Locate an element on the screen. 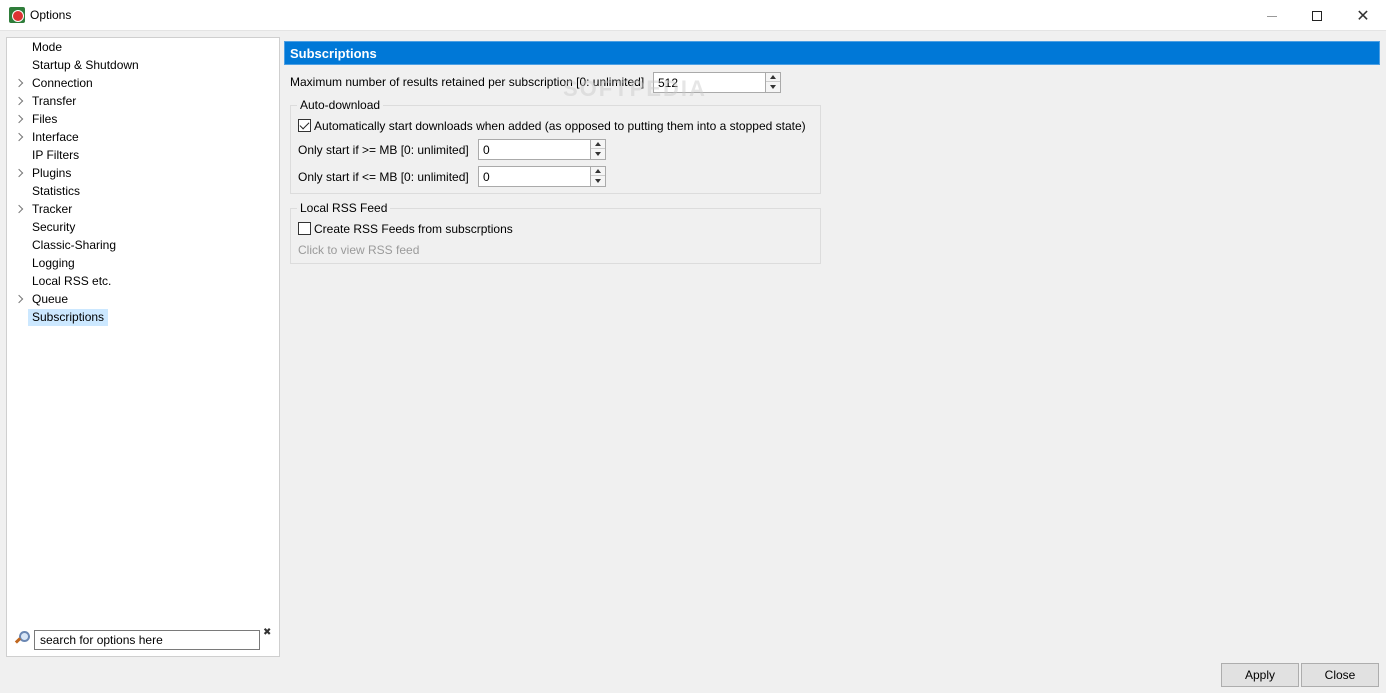 Image resolution: width=1386 pixels, height=693 pixels. max-mb-label: Only start if <= MB [0: unlimited] is located at coordinates (383, 177).